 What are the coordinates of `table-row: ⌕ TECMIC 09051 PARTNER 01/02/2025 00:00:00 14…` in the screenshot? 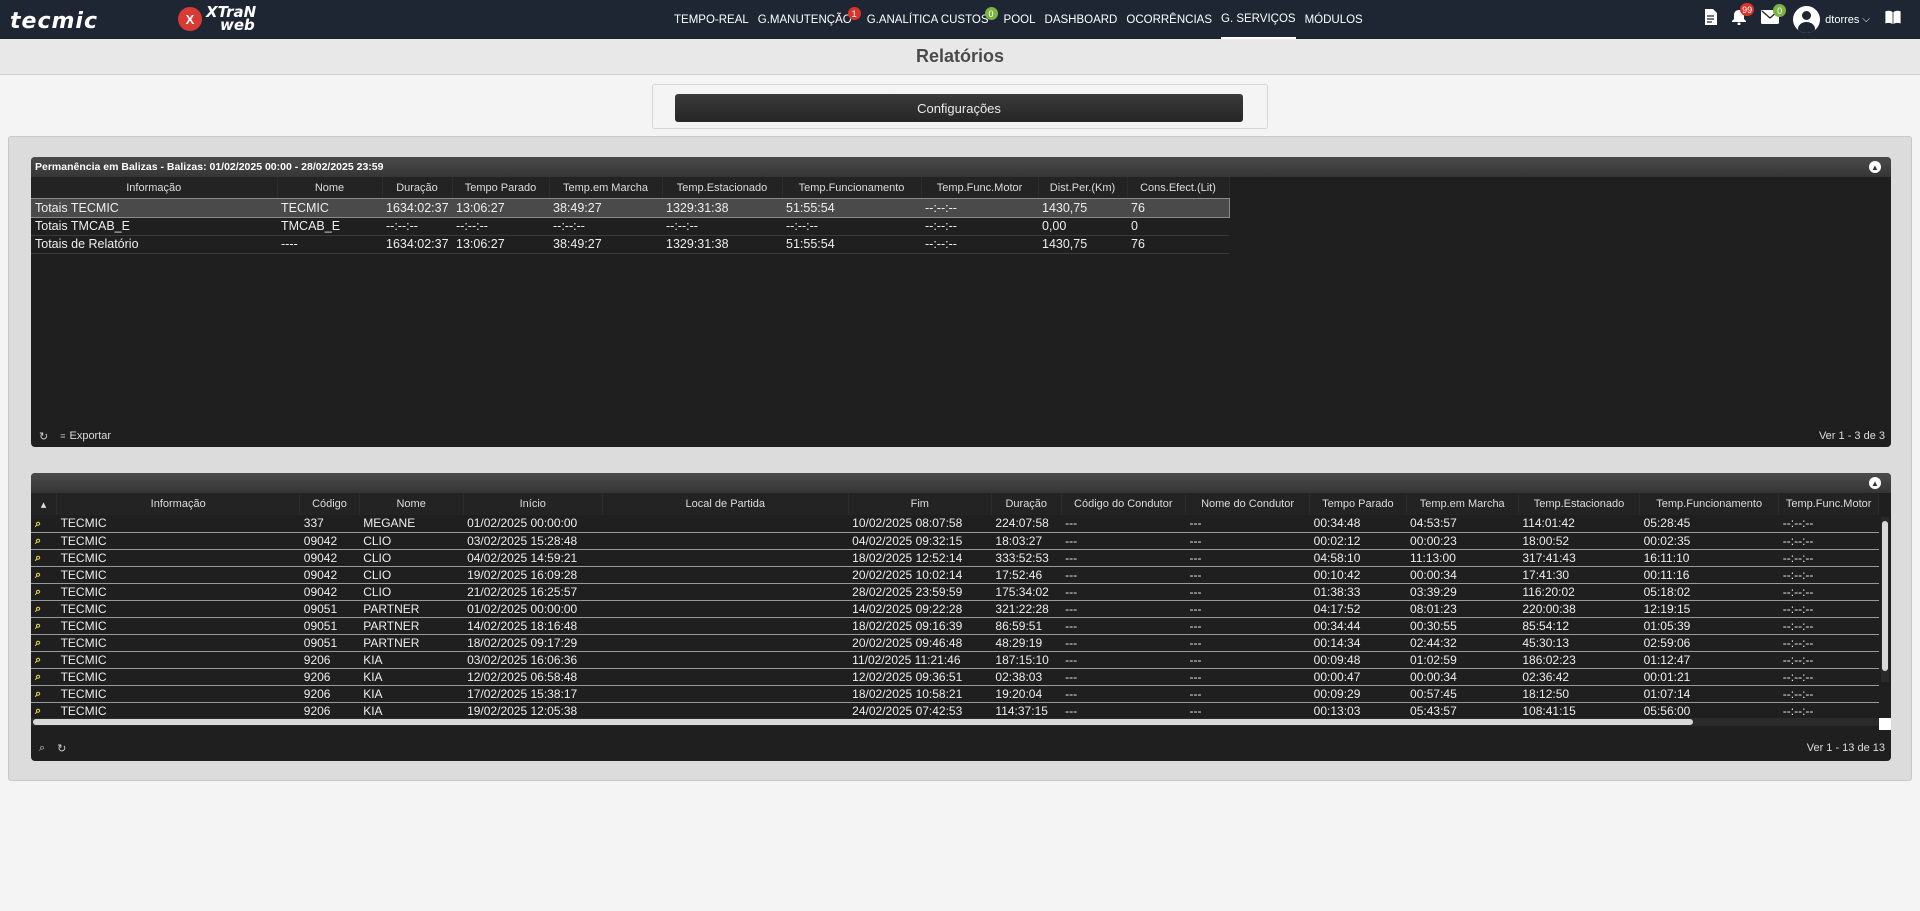 It's located at (955, 608).